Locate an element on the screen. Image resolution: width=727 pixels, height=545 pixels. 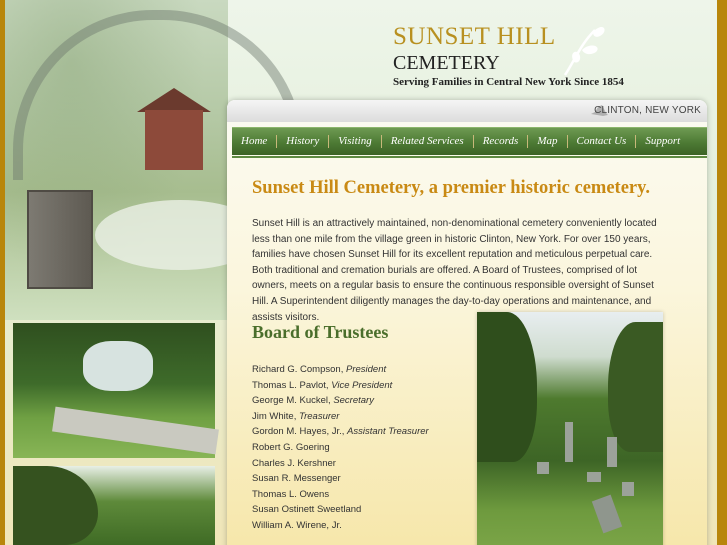
trustee-item: Thomas L. Owens is located at coordinates (291, 494).